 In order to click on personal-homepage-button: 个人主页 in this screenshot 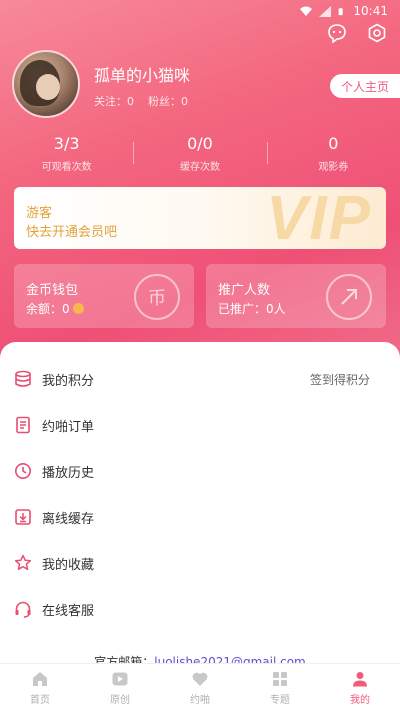, I will do `click(365, 86)`.